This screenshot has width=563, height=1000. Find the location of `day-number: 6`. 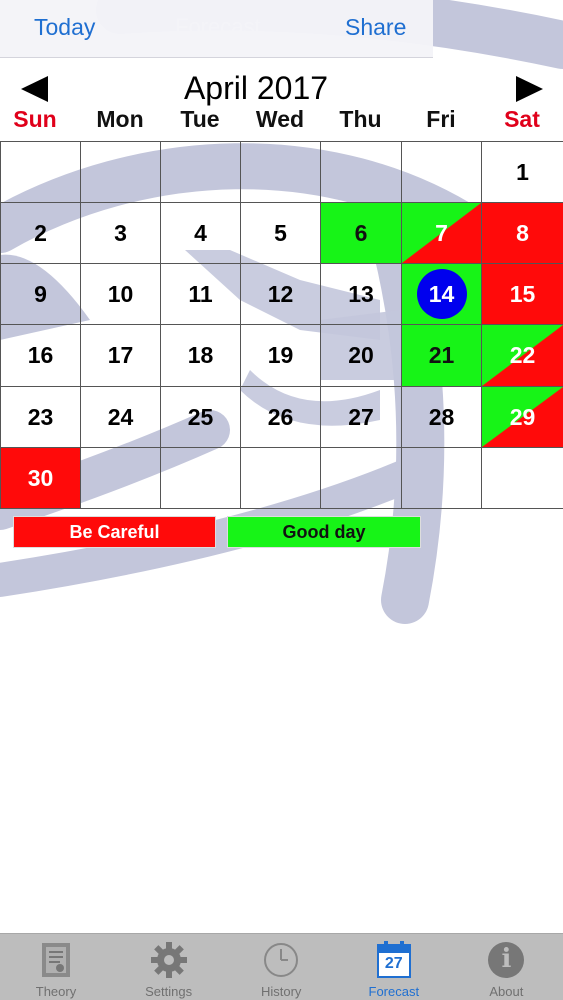

day-number: 6 is located at coordinates (361, 232).